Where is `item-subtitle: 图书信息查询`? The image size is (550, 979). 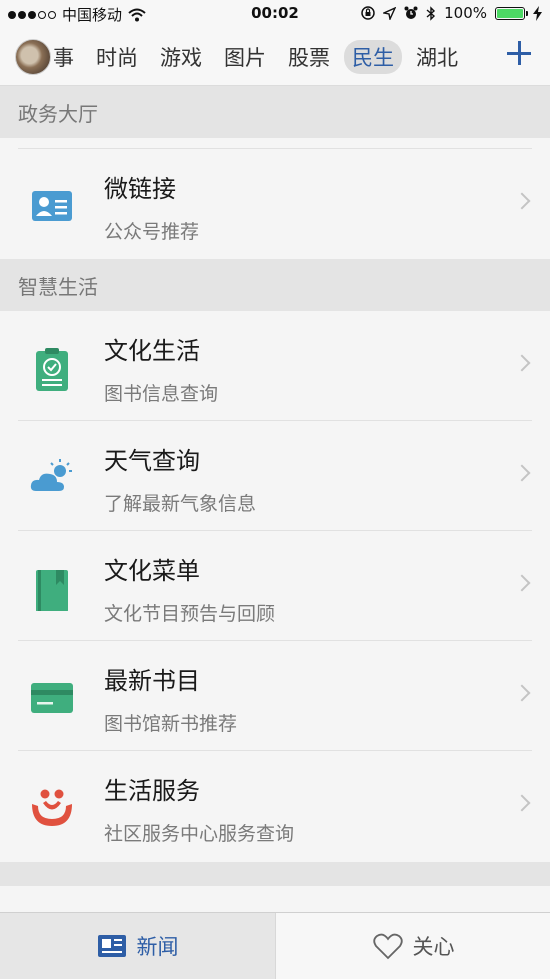 item-subtitle: 图书信息查询 is located at coordinates (161, 394).